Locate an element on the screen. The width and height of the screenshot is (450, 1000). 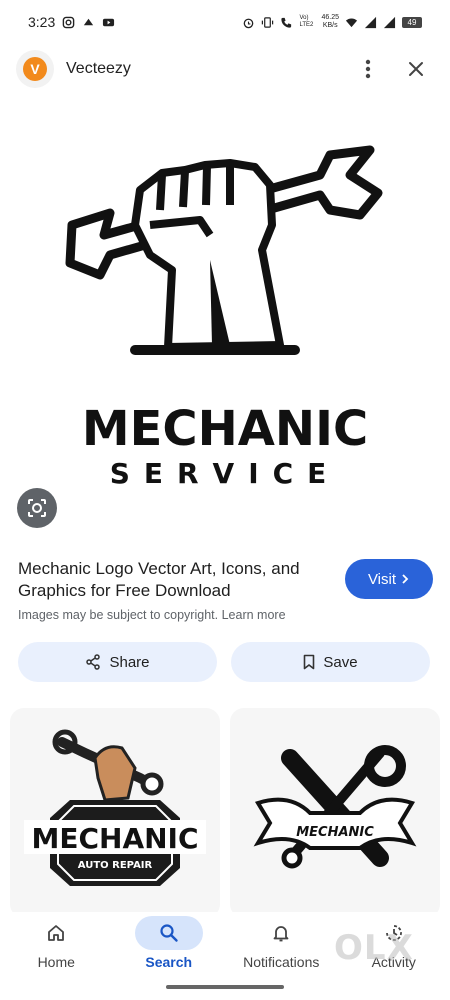
wifi-icon is located at coordinates (351, 22).